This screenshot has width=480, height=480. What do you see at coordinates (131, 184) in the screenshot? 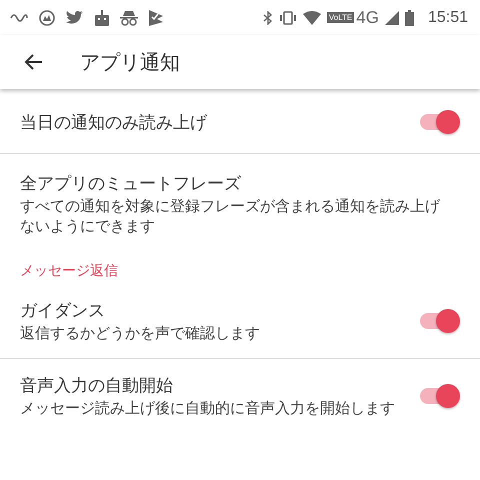
I see `setting-title: 全アプリのミュートフレーズ` at bounding box center [131, 184].